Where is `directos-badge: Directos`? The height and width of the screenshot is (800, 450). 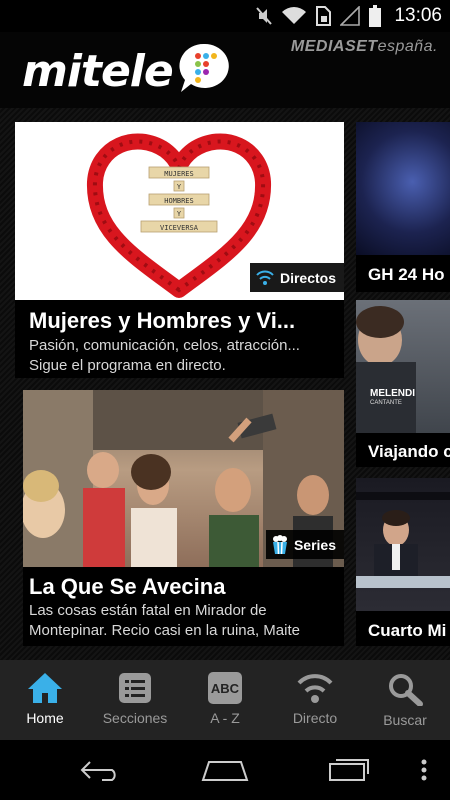
directos-badge: Directos is located at coordinates (296, 277).